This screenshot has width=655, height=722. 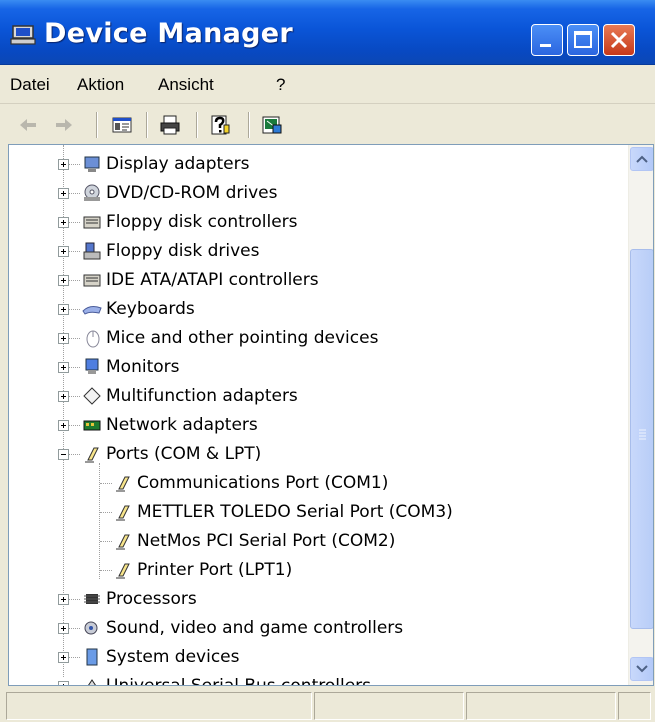 I want to click on menu-aktion: Aktion, so click(x=100, y=85).